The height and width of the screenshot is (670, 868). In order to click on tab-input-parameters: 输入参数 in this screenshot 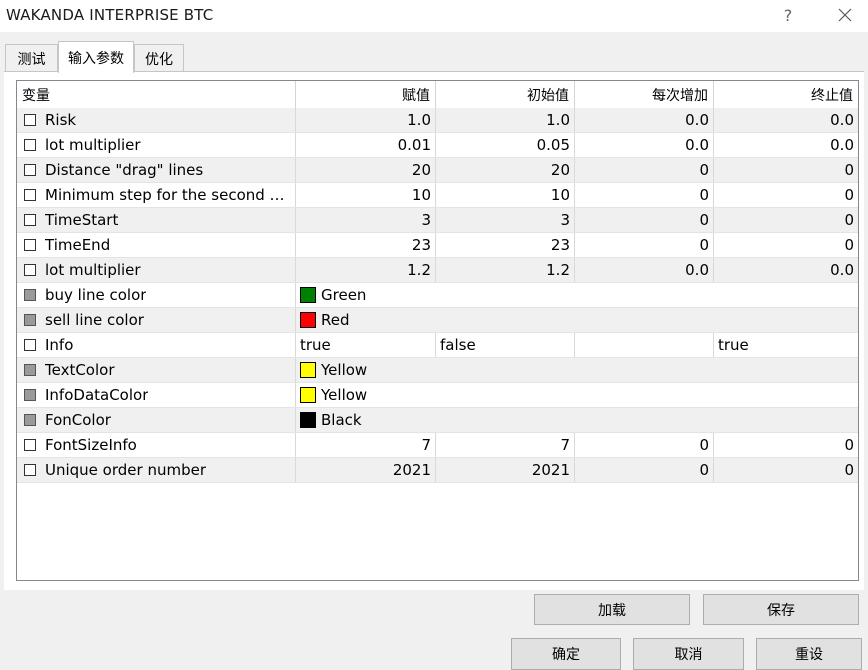, I will do `click(96, 57)`.